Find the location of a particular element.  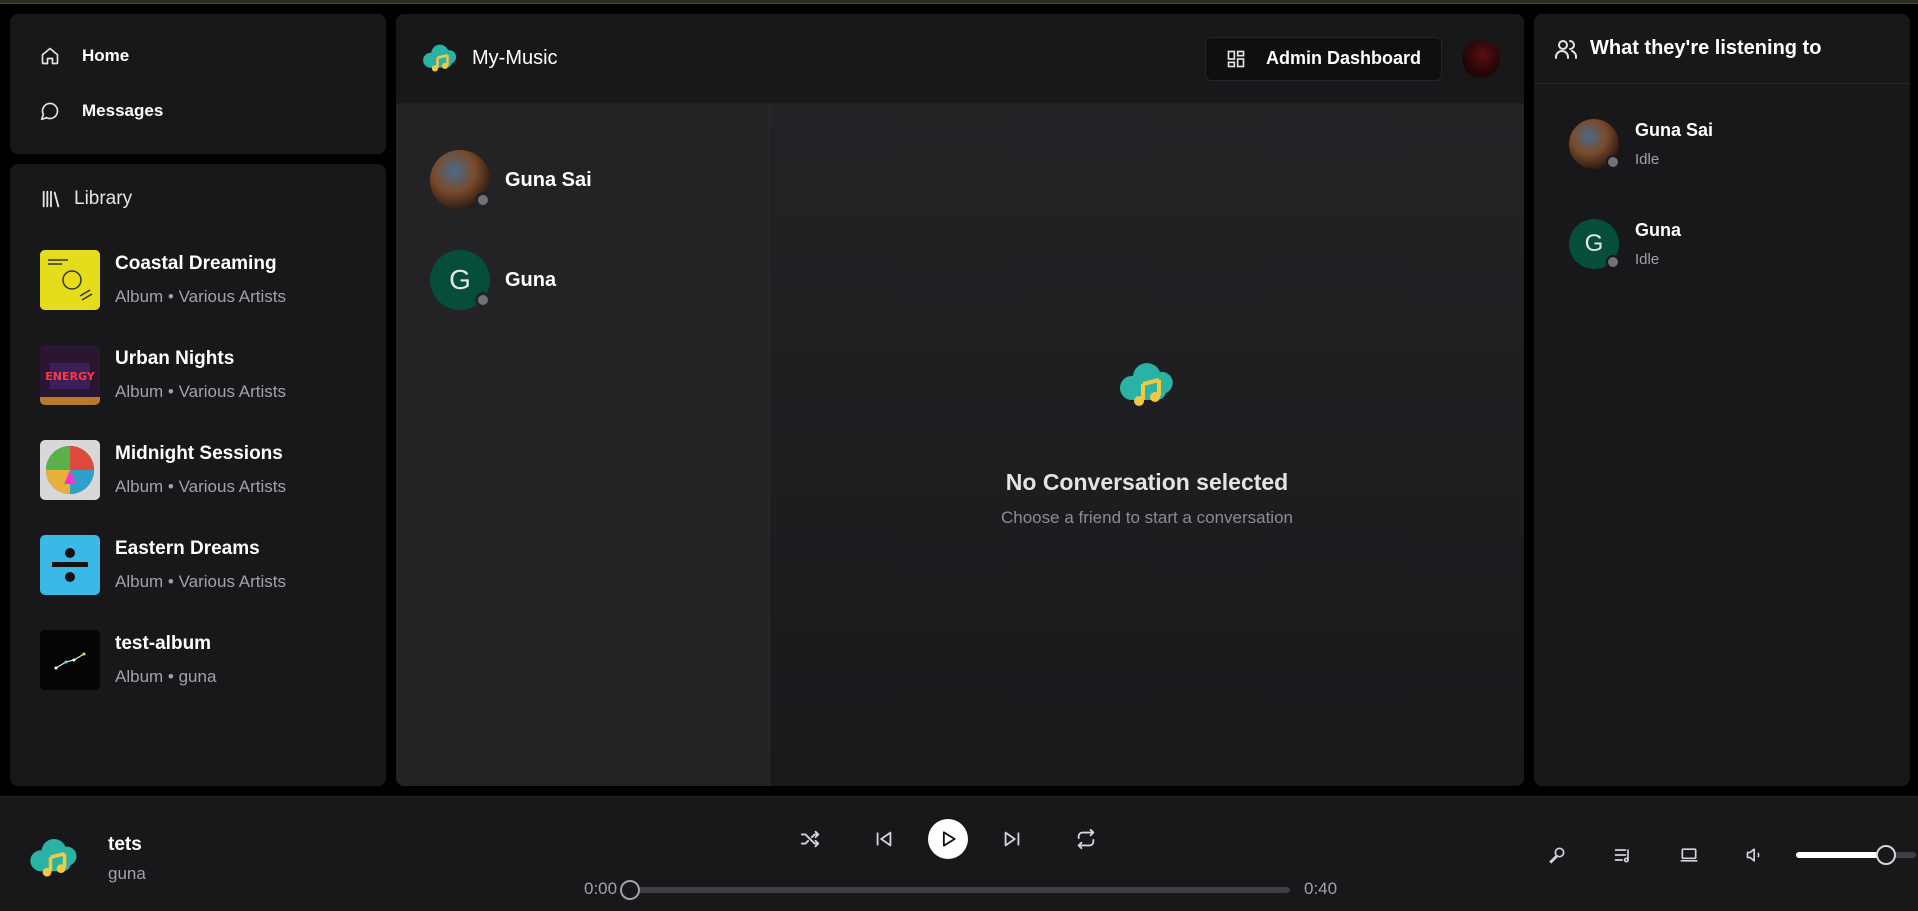

album-title: test-album is located at coordinates (163, 643).